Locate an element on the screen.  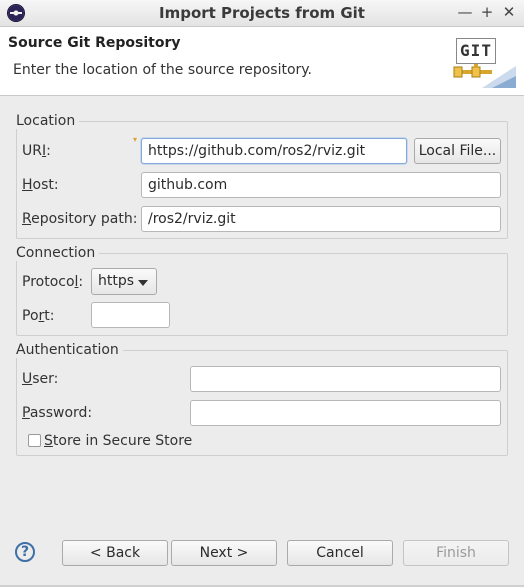
port-label: Port: is located at coordinates (38, 316).